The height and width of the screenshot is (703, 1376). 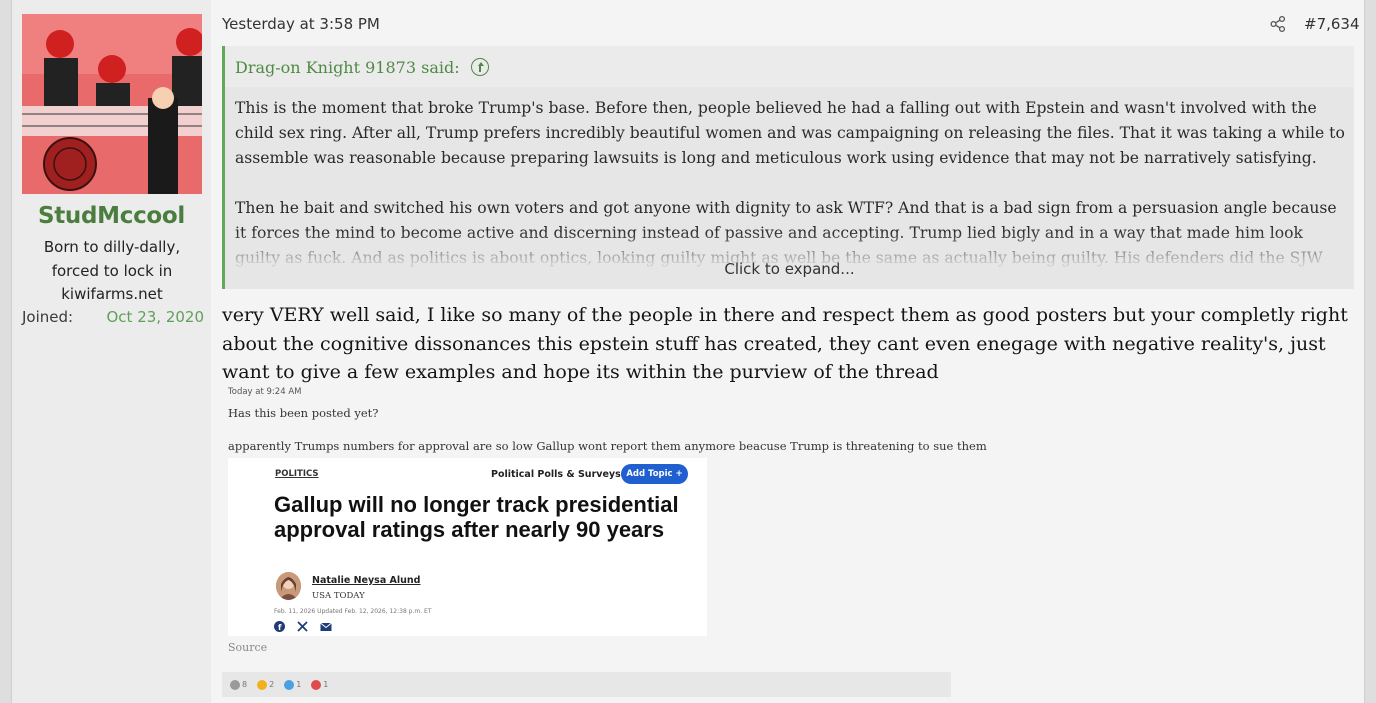 What do you see at coordinates (272, 684) in the screenshot?
I see `reaction-count: 2` at bounding box center [272, 684].